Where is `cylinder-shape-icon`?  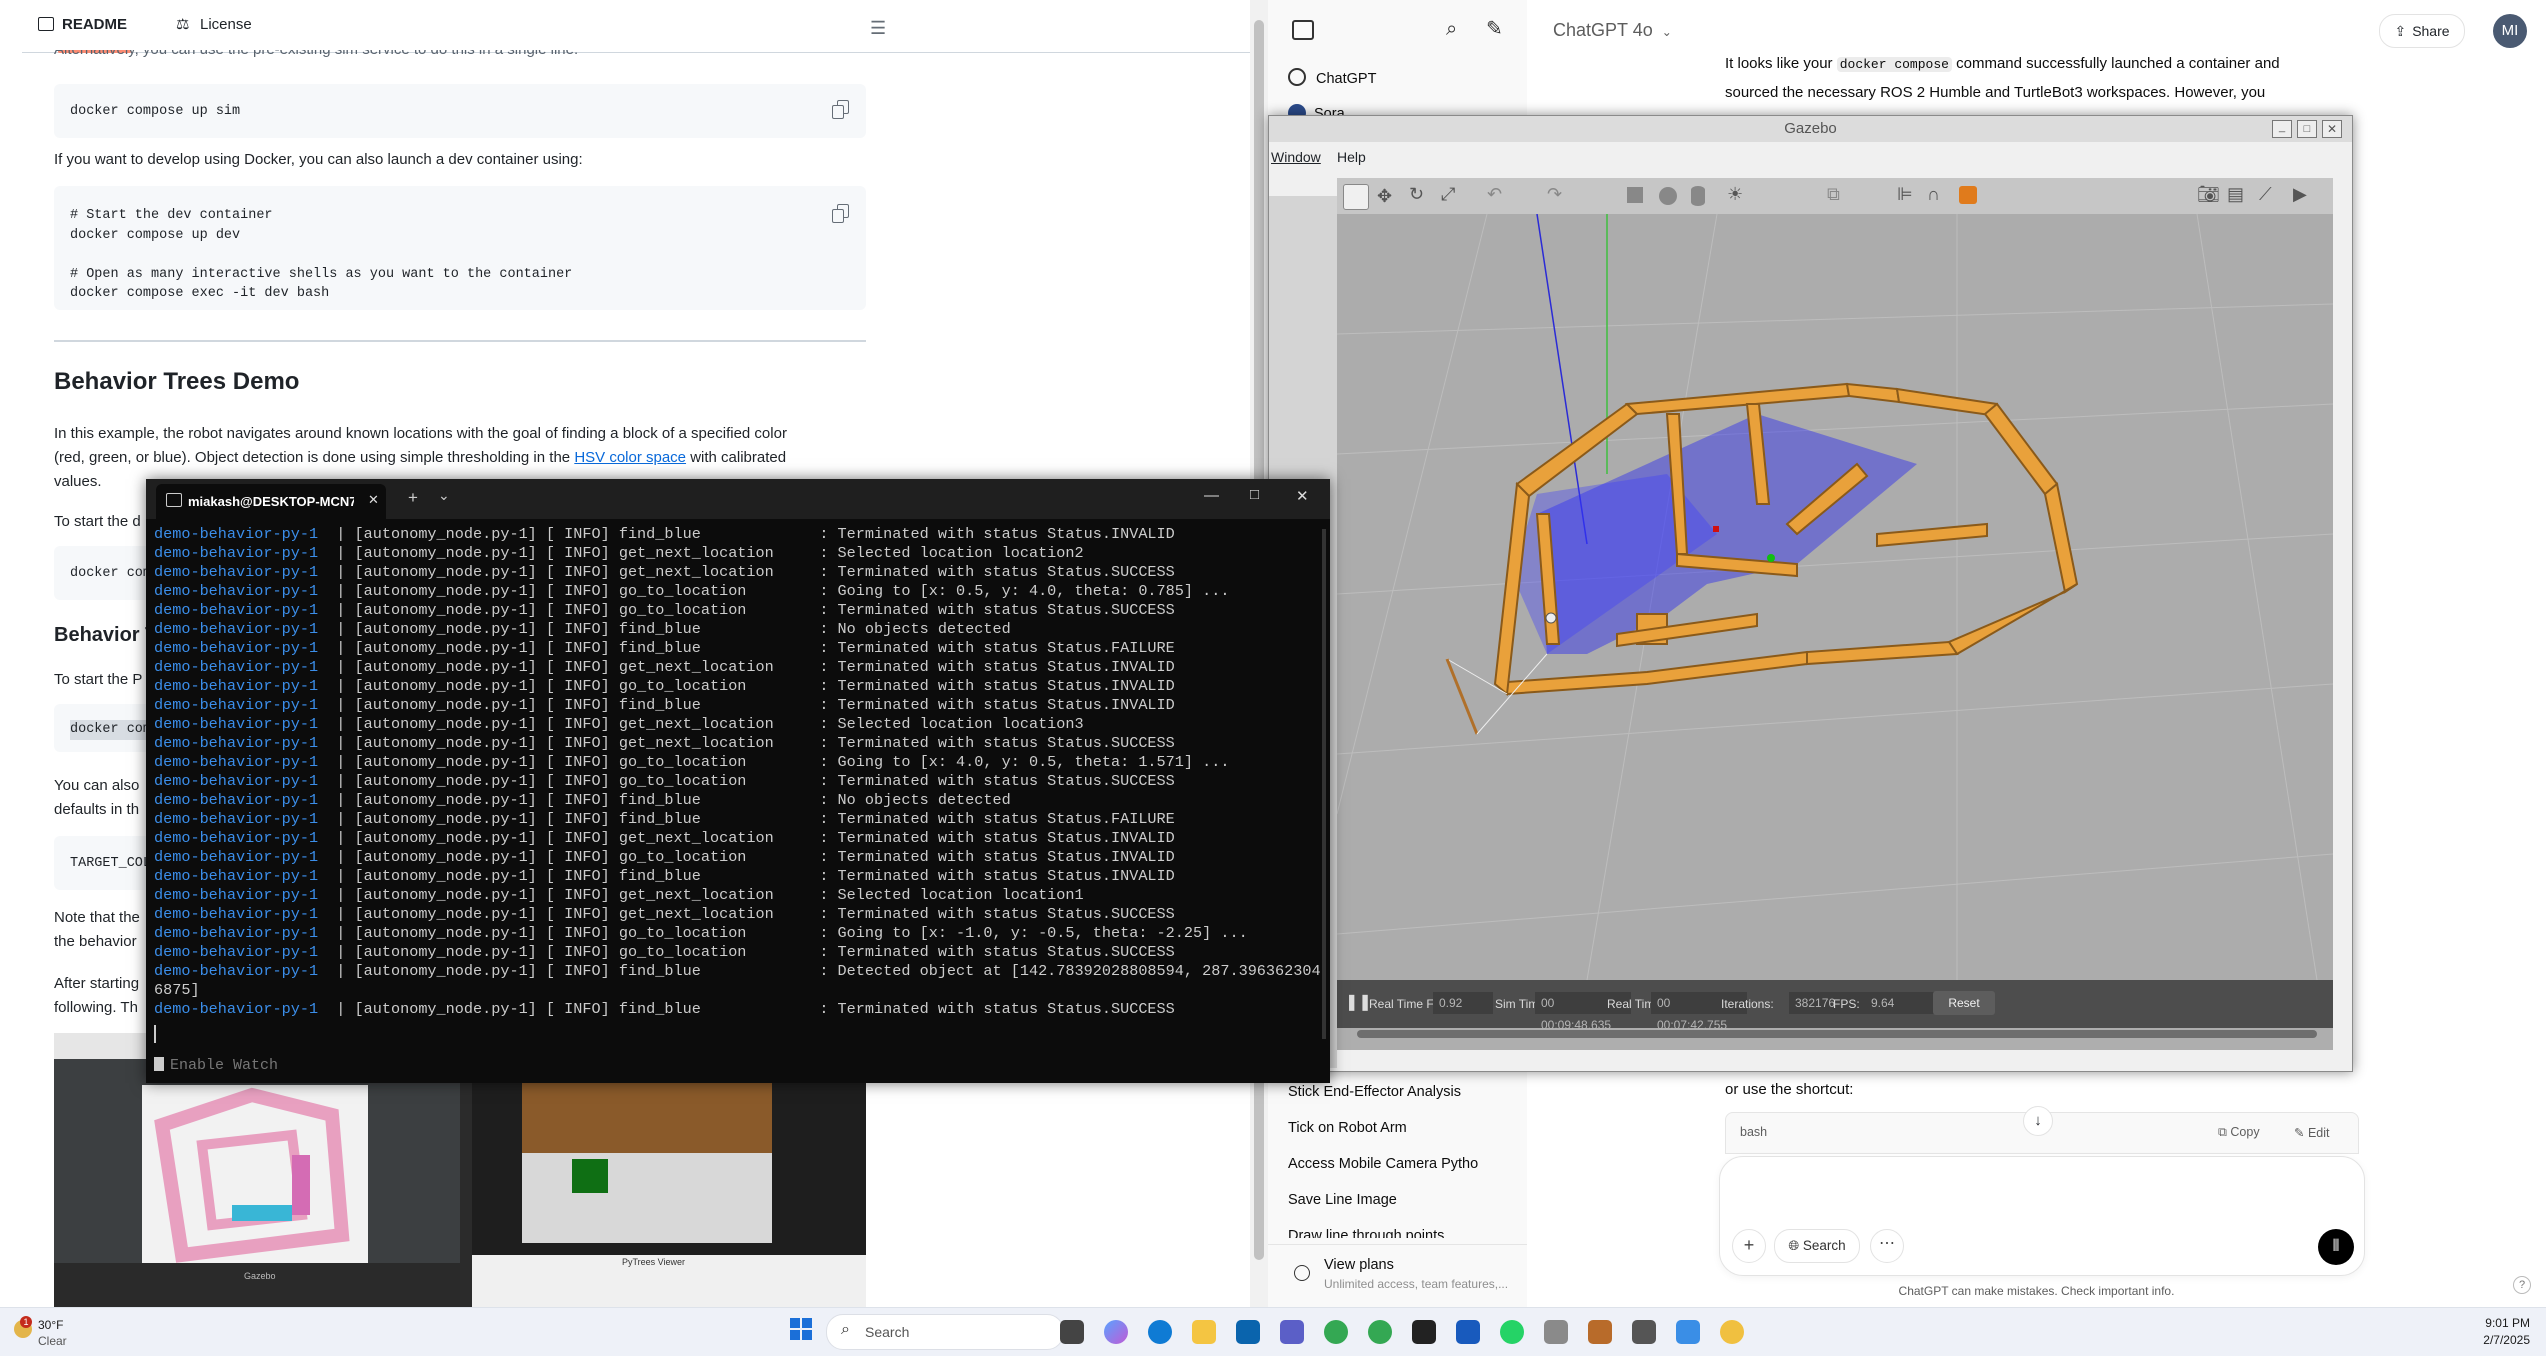 cylinder-shape-icon is located at coordinates (1698, 196).